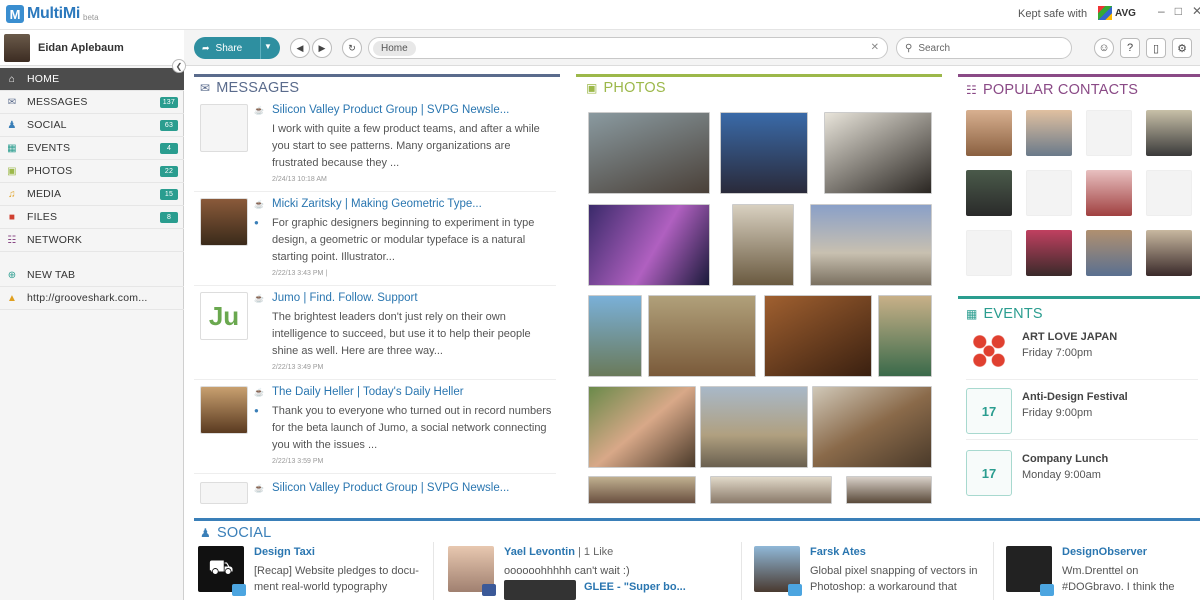  I want to click on count-badge: 4, so click(169, 148).